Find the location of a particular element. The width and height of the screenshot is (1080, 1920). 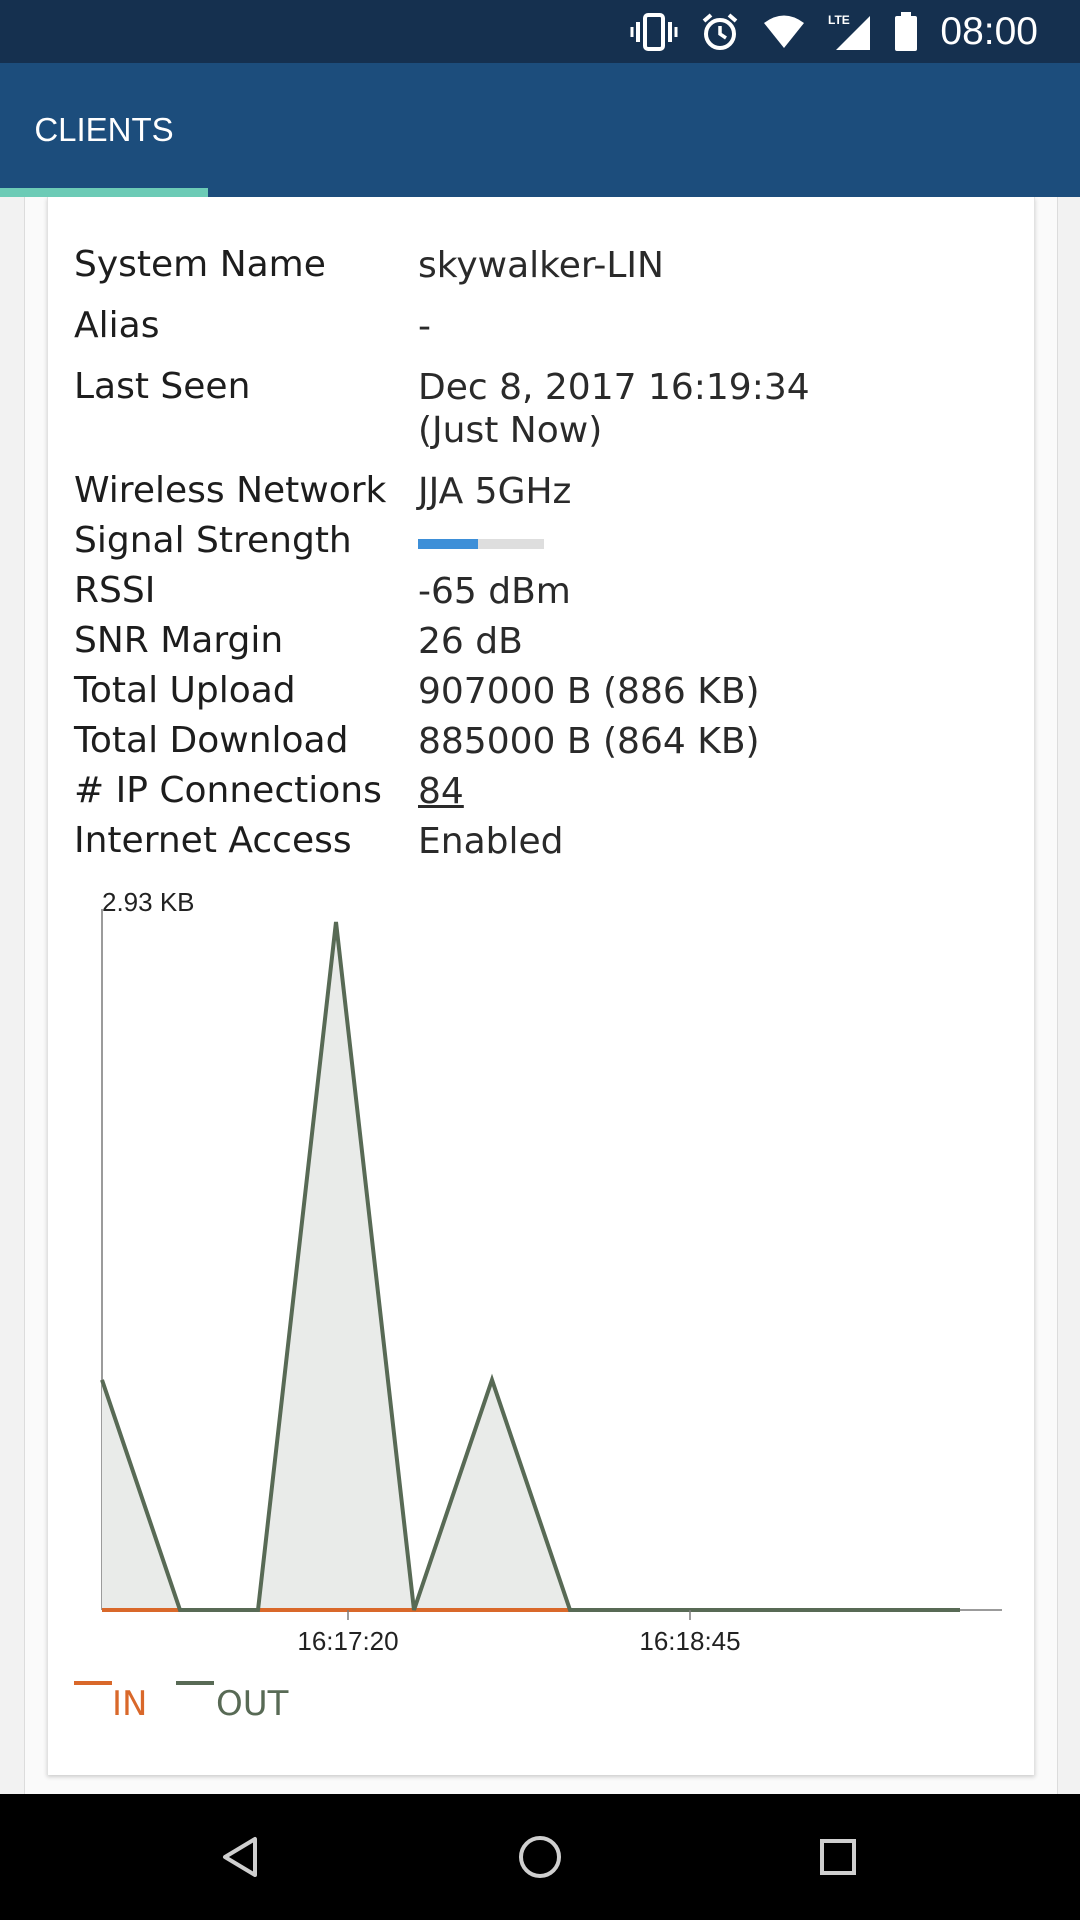

signal-strength-bar is located at coordinates (481, 544).